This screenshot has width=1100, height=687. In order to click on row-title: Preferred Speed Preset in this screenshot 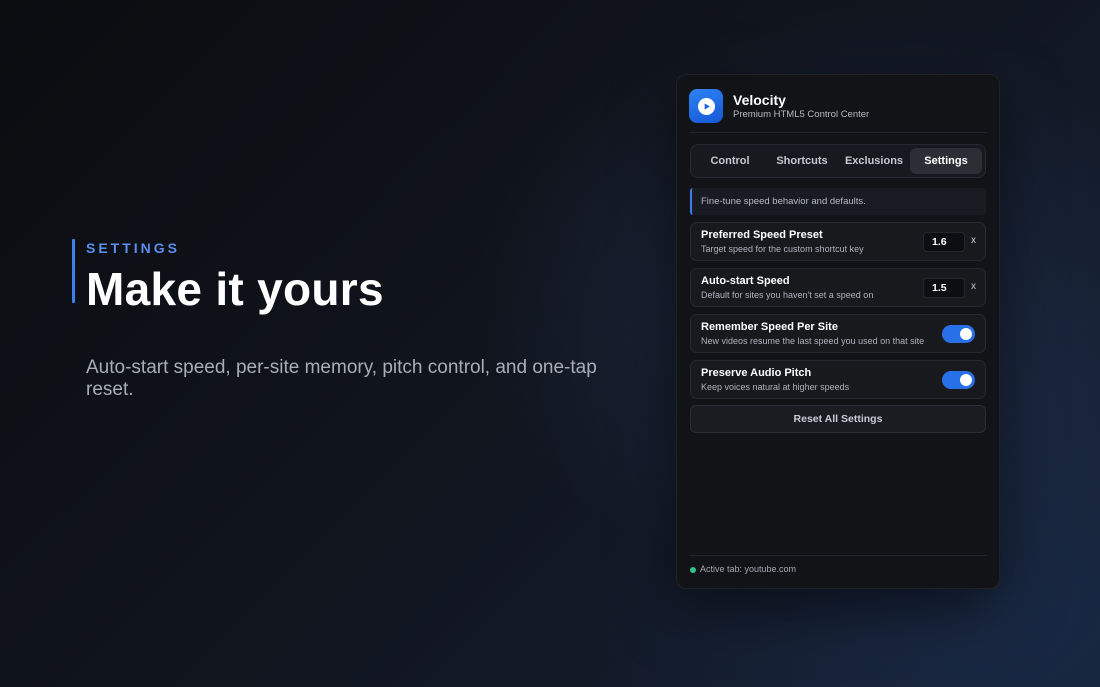, I will do `click(762, 235)`.